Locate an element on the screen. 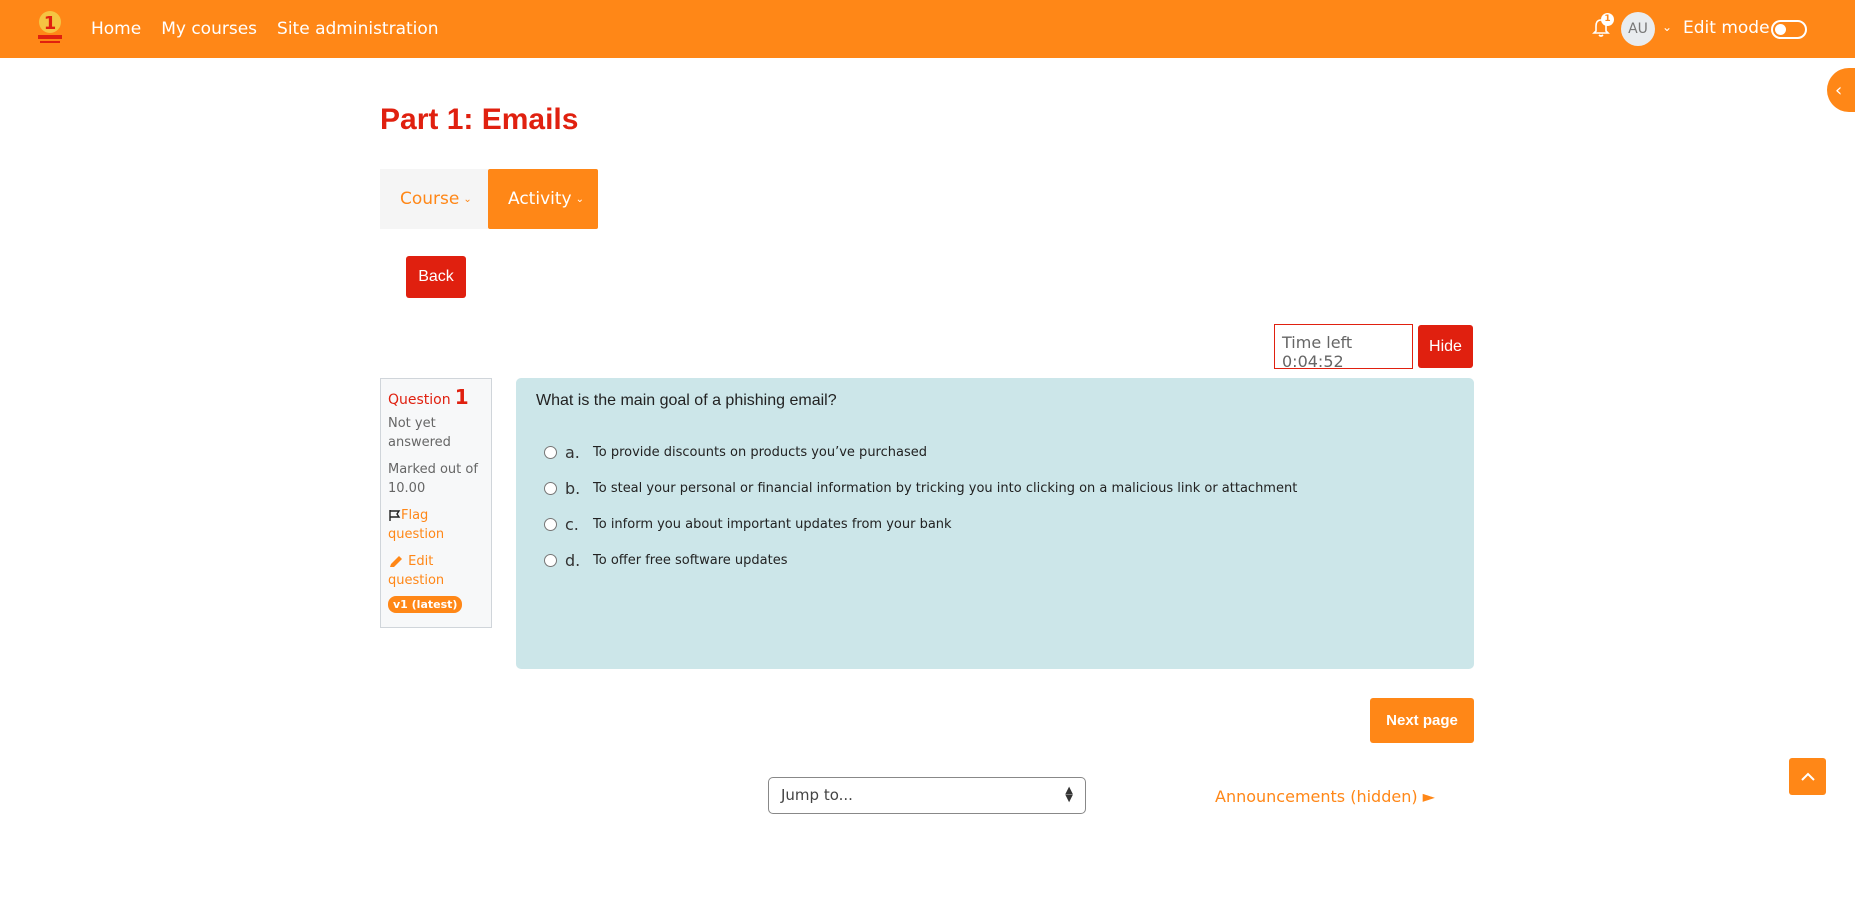 The height and width of the screenshot is (920, 1855). tab-course-label: Course is located at coordinates (430, 199).